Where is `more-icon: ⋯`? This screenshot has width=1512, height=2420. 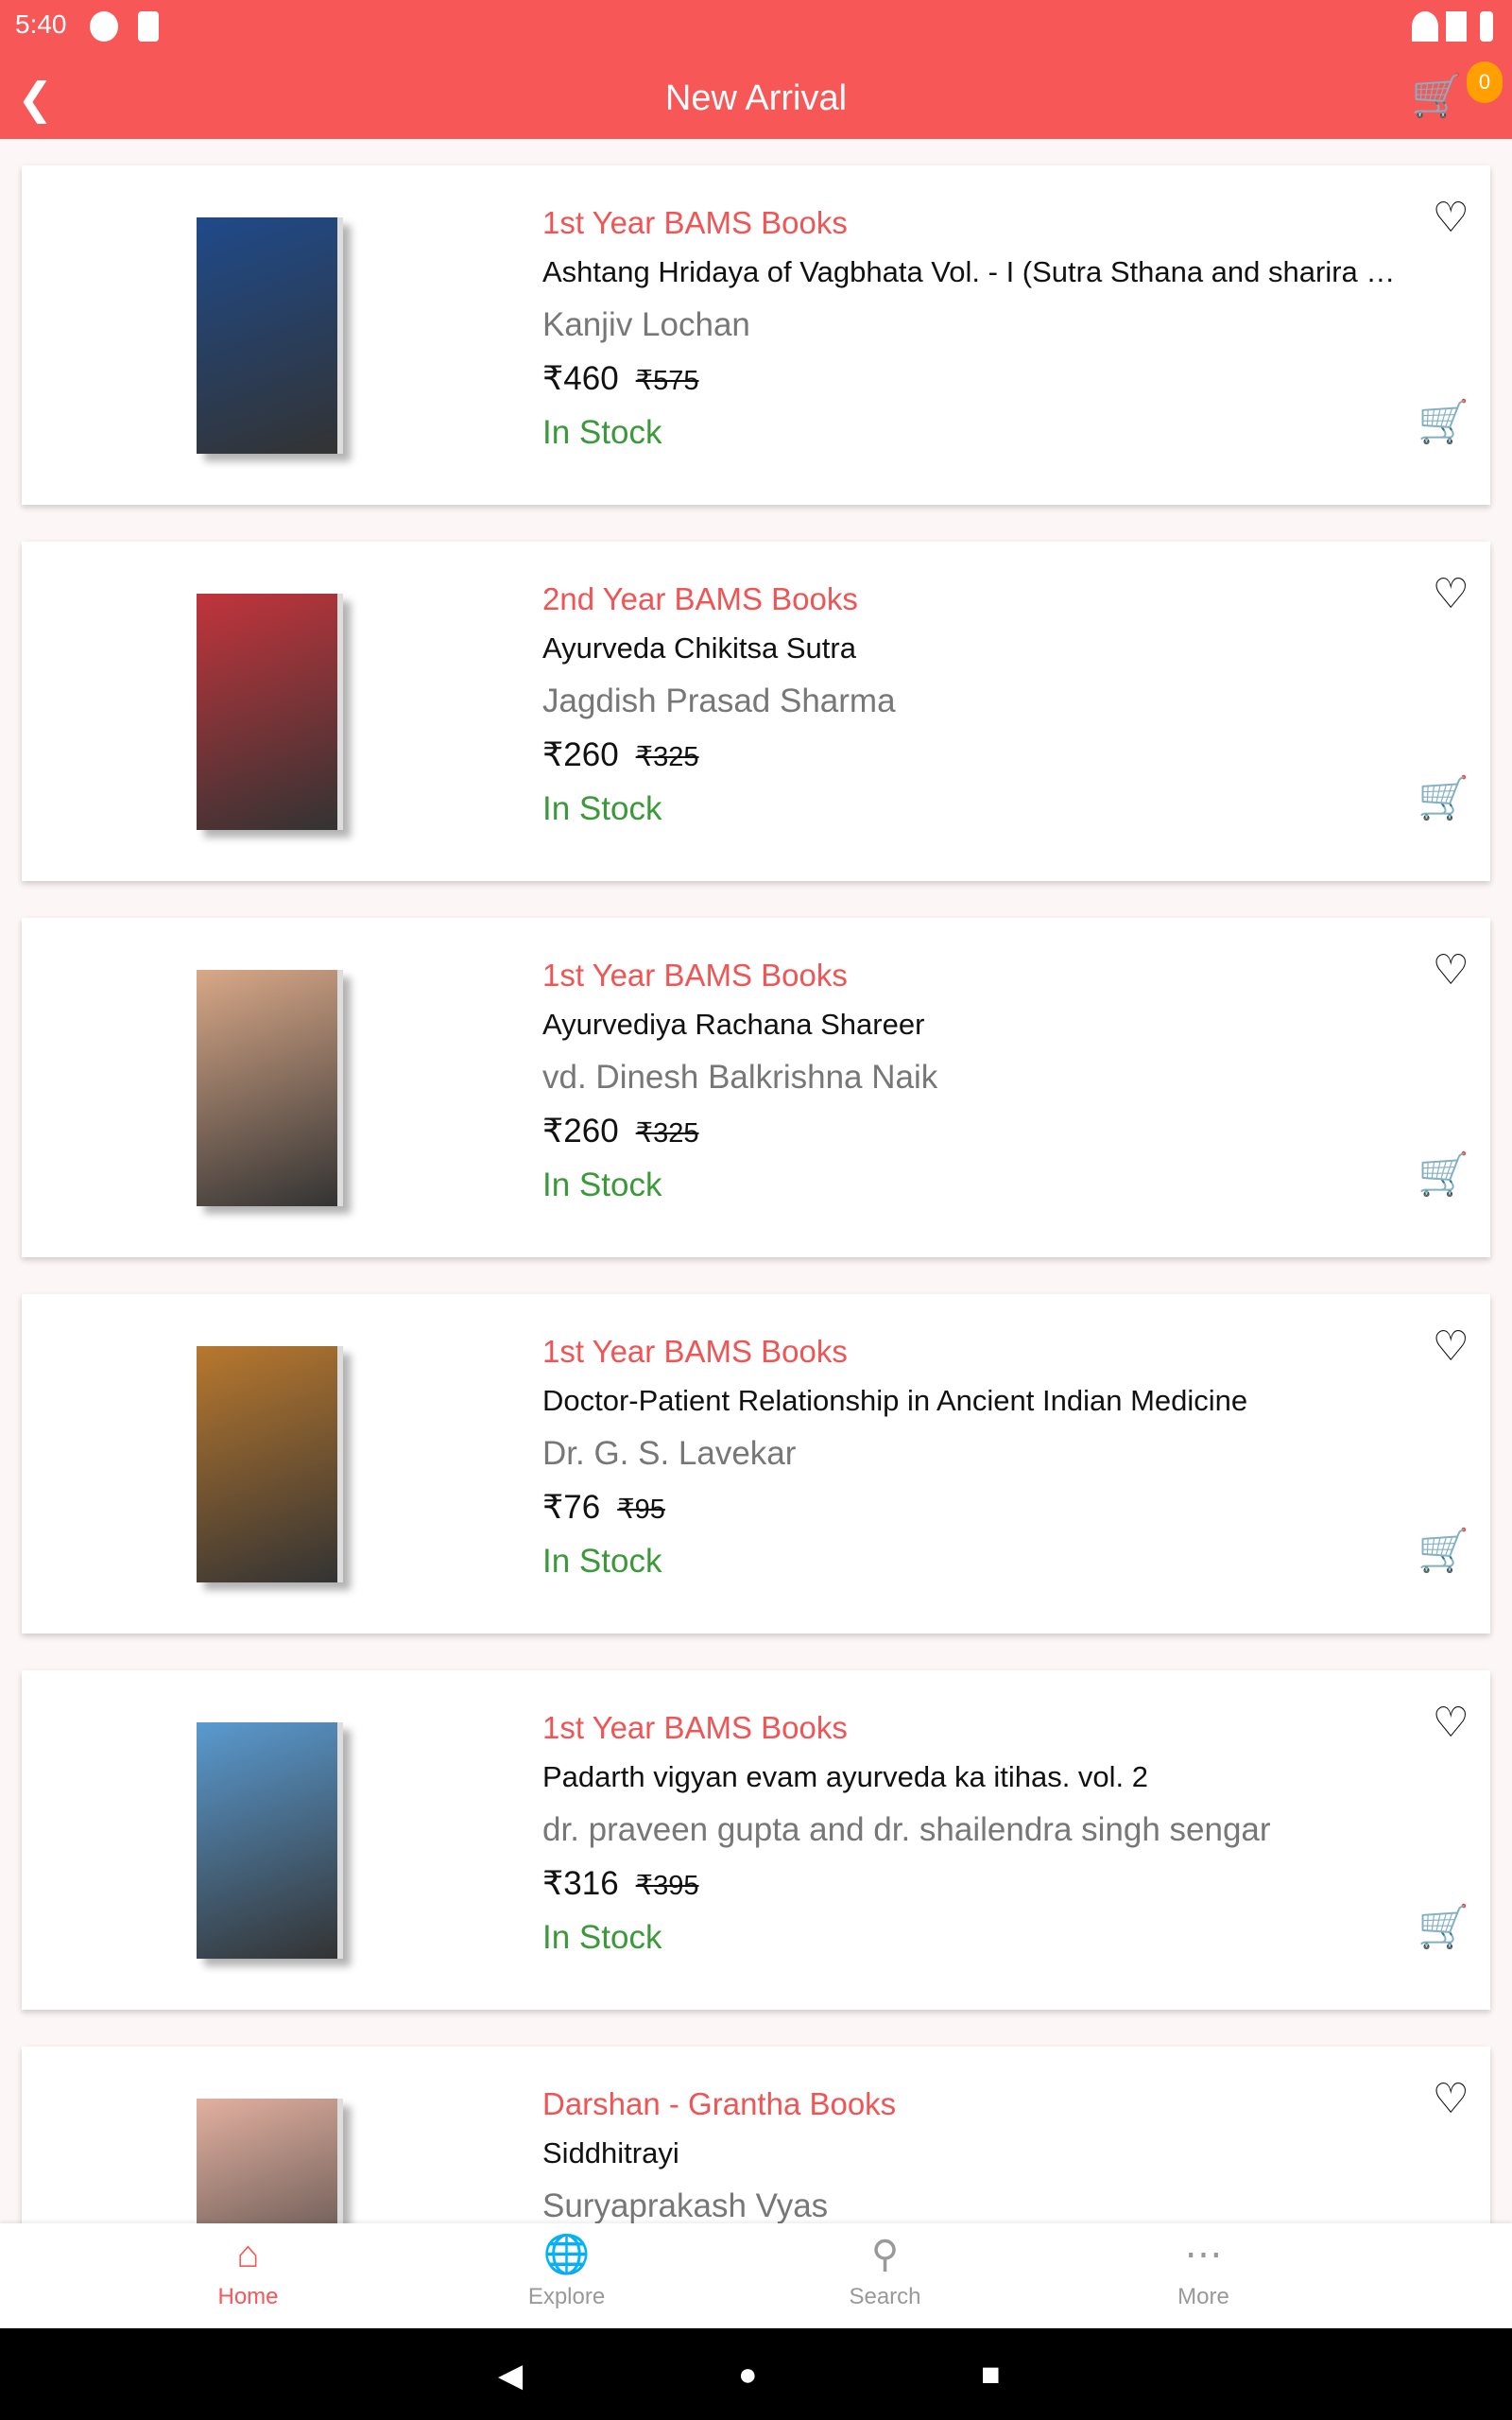 more-icon: ⋯ is located at coordinates (1203, 2254).